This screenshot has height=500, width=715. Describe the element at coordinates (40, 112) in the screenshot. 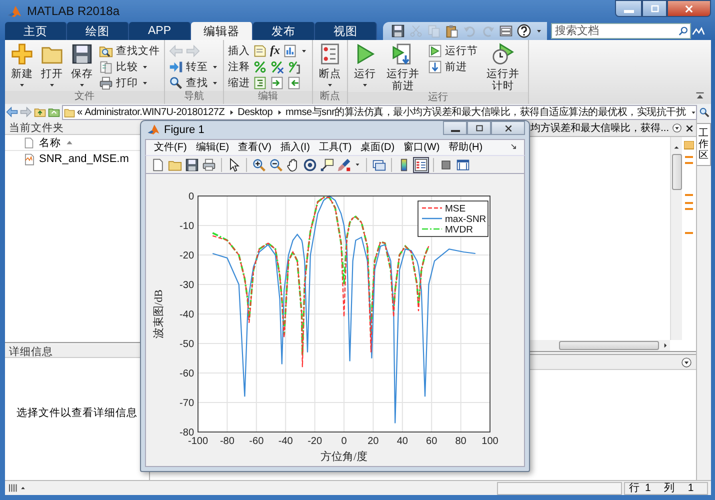

I see `parent-folder-icon` at that location.